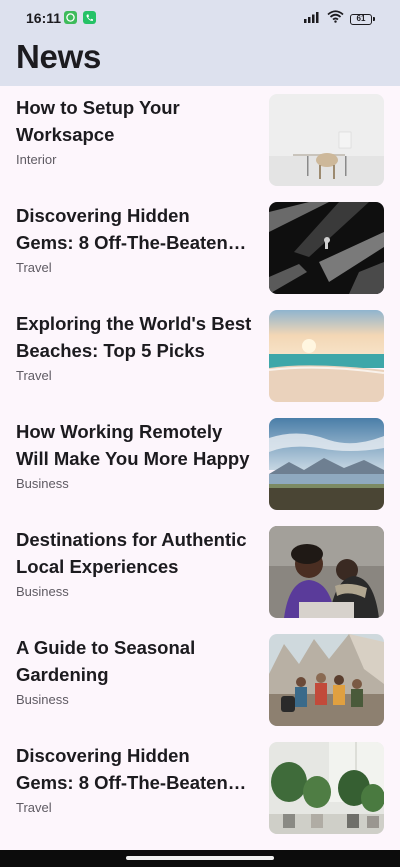 The image size is (400, 867). What do you see at coordinates (335, 19) in the screenshot?
I see `wifi-icon` at bounding box center [335, 19].